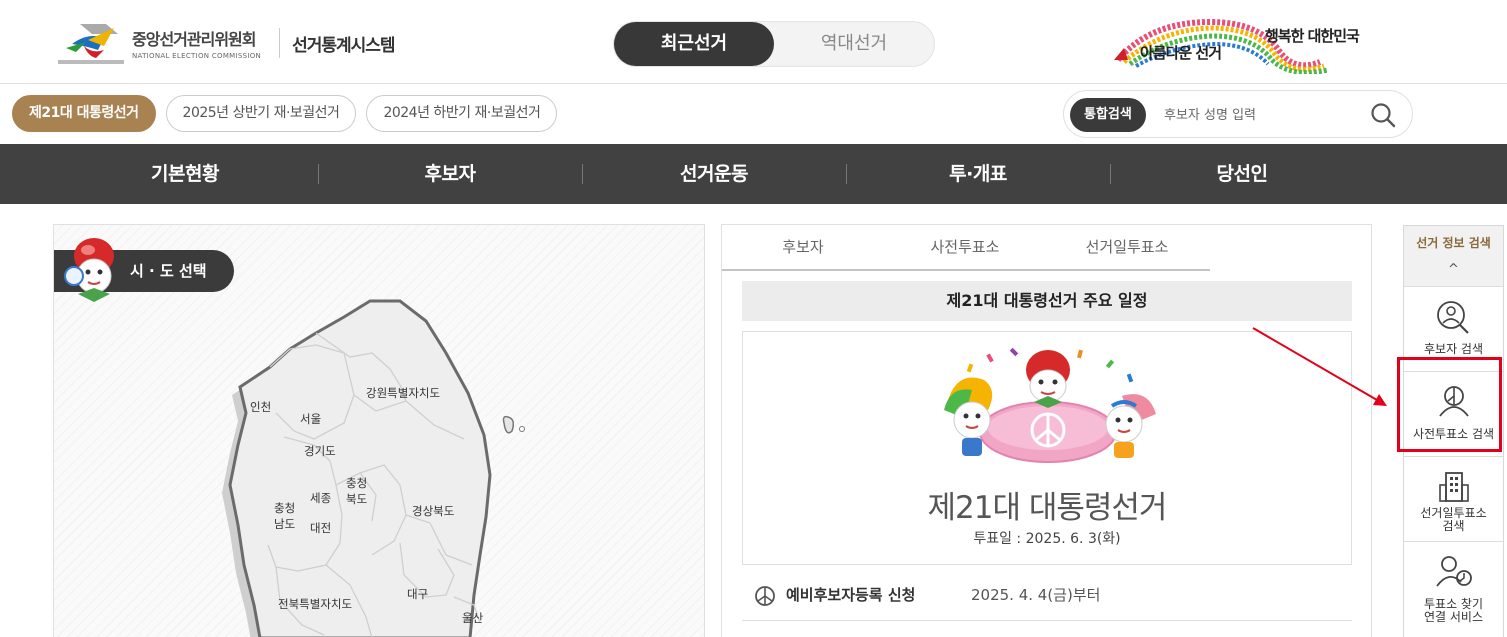 The height and width of the screenshot is (637, 1507). What do you see at coordinates (1453, 526) in the screenshot?
I see `quick-item-label-line2: 검색` at bounding box center [1453, 526].